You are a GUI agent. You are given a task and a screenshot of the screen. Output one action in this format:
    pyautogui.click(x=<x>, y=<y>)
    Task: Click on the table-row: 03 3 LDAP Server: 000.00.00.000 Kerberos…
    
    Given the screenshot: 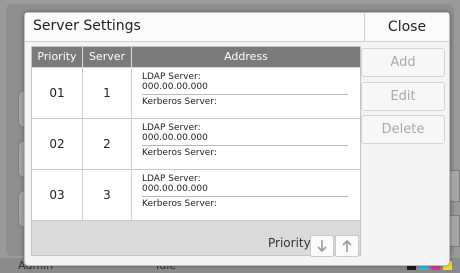 What is the action you would take?
    pyautogui.click(x=196, y=195)
    